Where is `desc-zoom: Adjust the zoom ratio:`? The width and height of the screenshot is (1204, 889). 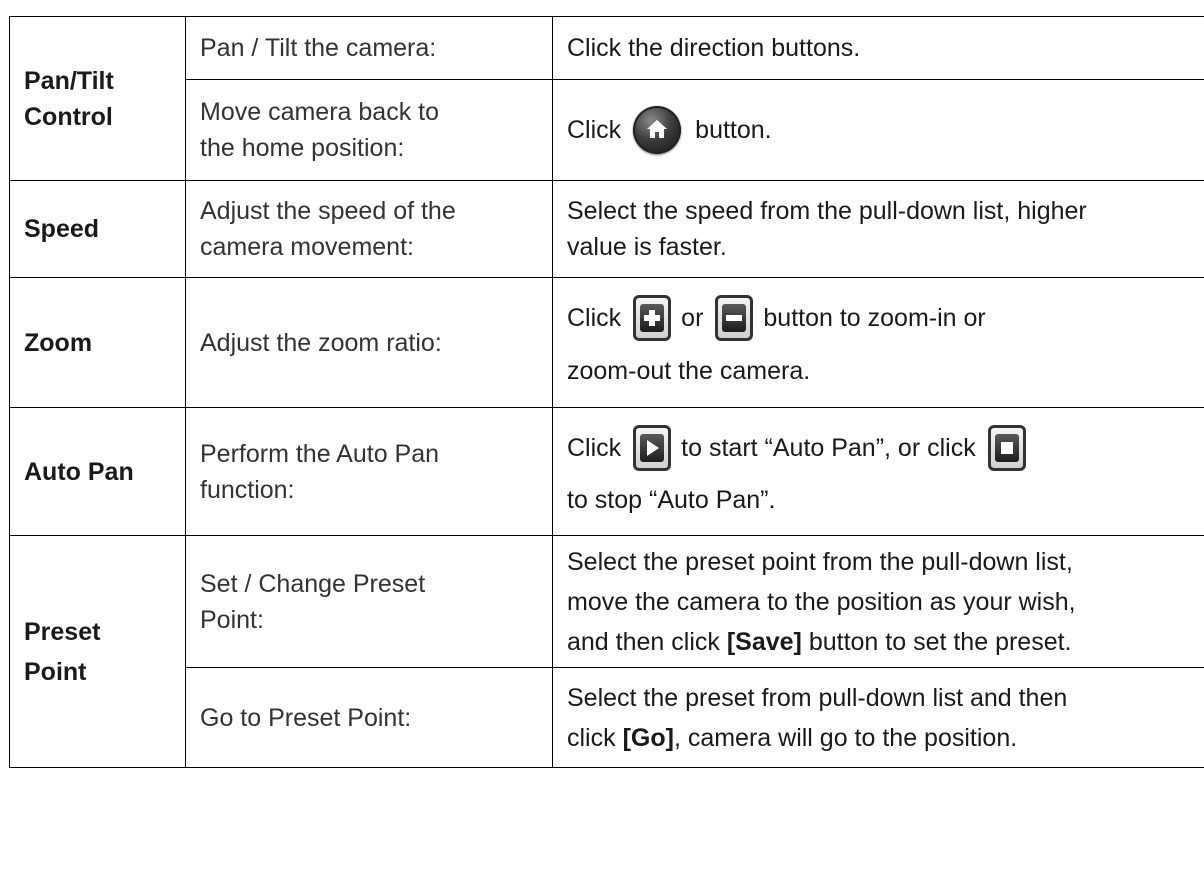 desc-zoom: Adjust the zoom ratio: is located at coordinates (369, 342).